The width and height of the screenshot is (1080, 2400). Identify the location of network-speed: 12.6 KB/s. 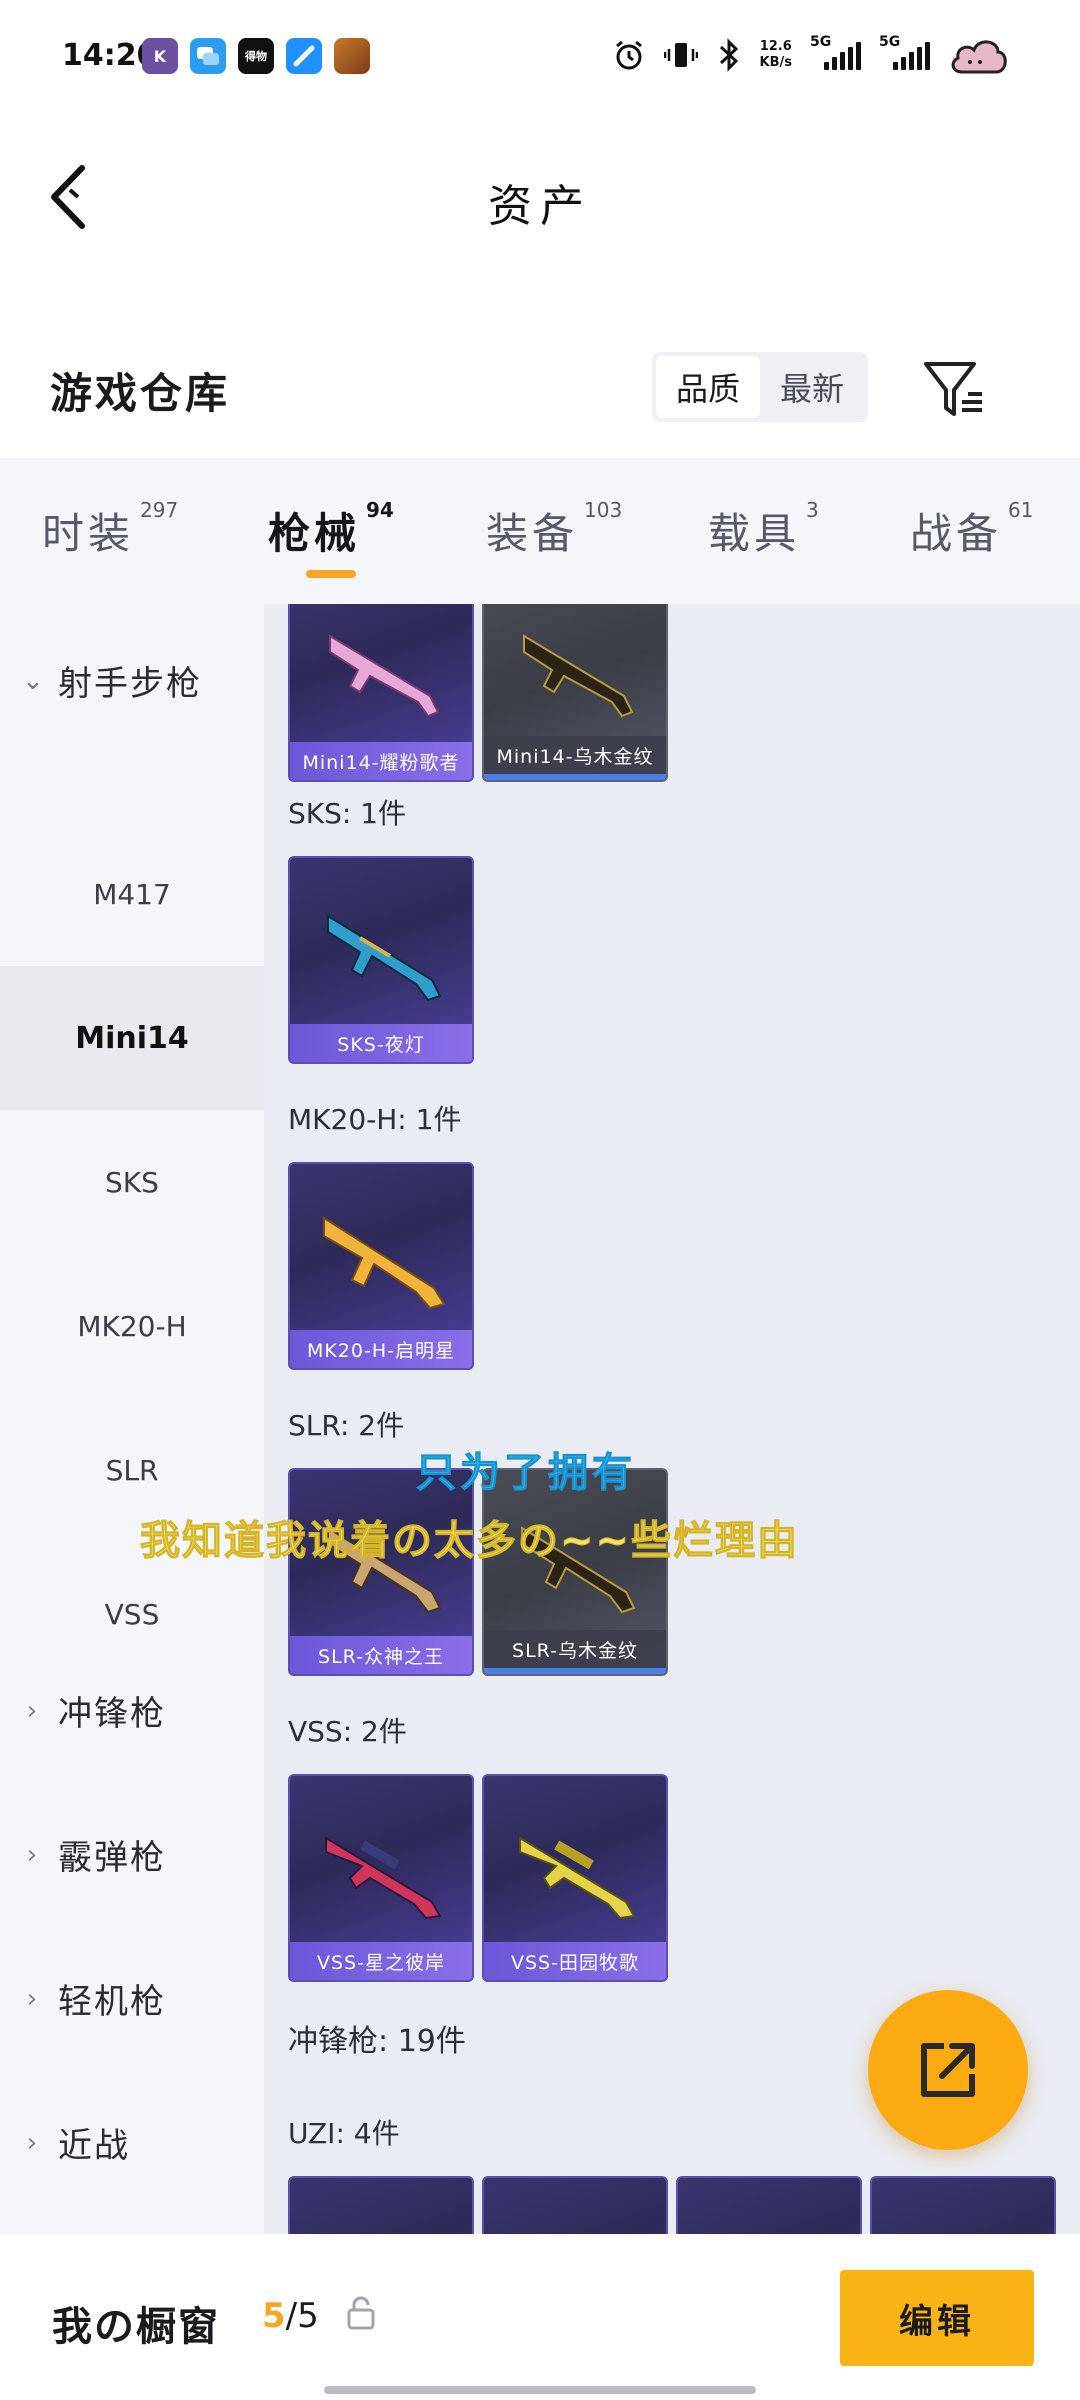
(776, 55).